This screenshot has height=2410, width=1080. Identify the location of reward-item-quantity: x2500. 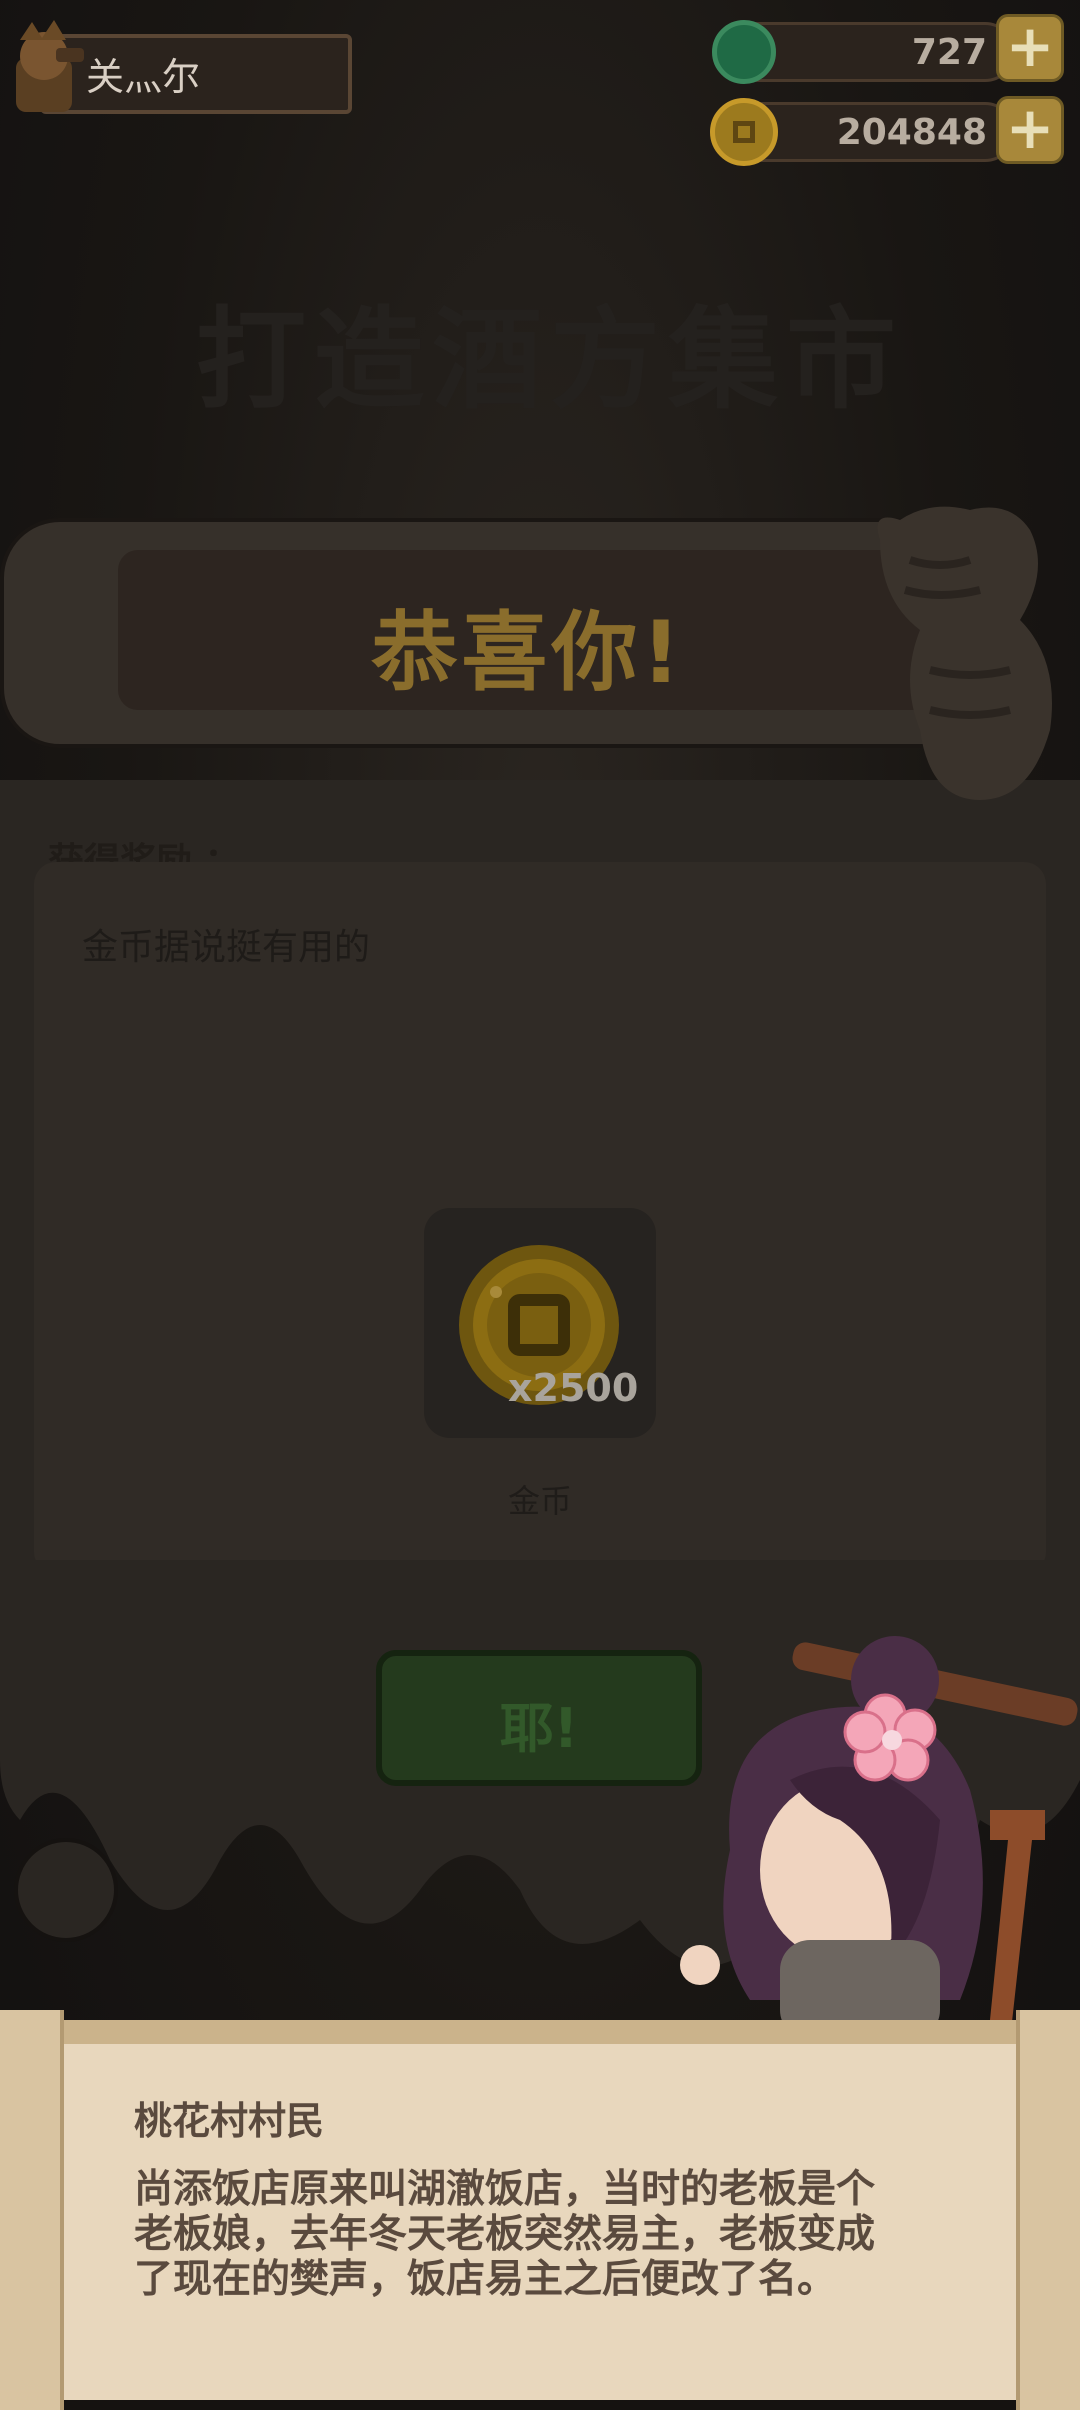
(573, 1388).